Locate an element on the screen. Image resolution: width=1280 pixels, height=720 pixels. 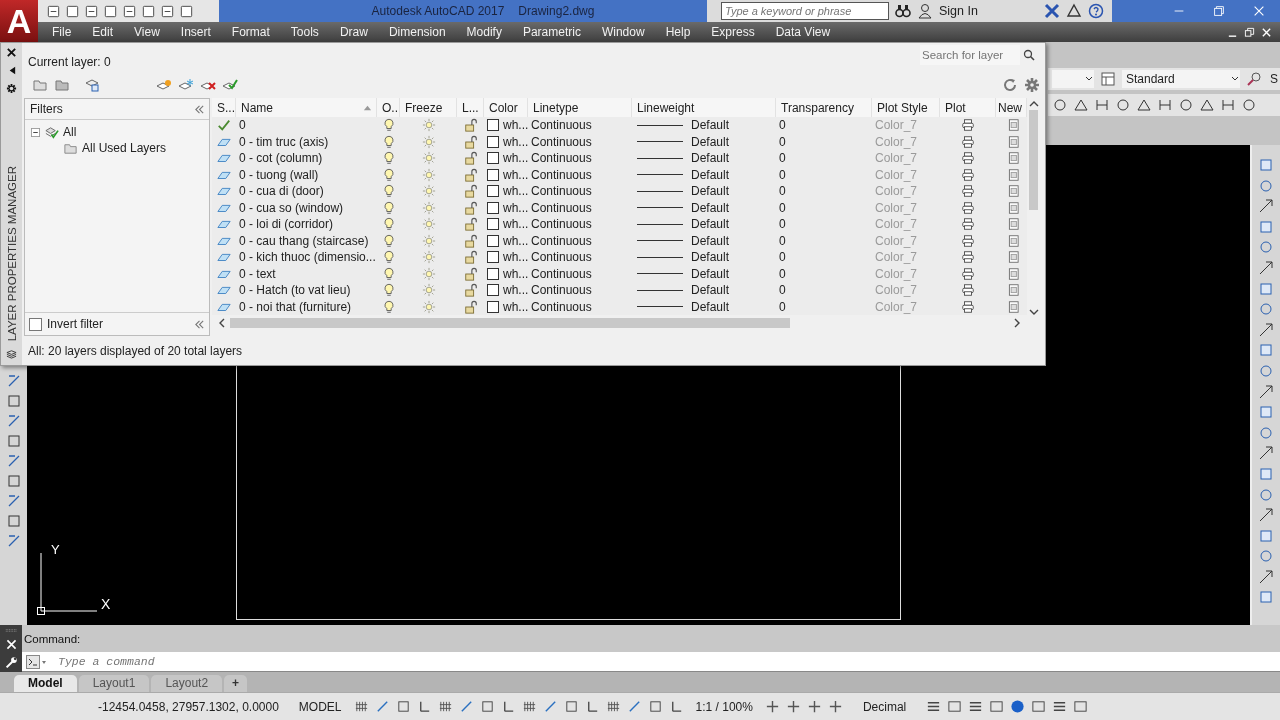
menu-item: Draw is located at coordinates (354, 32).